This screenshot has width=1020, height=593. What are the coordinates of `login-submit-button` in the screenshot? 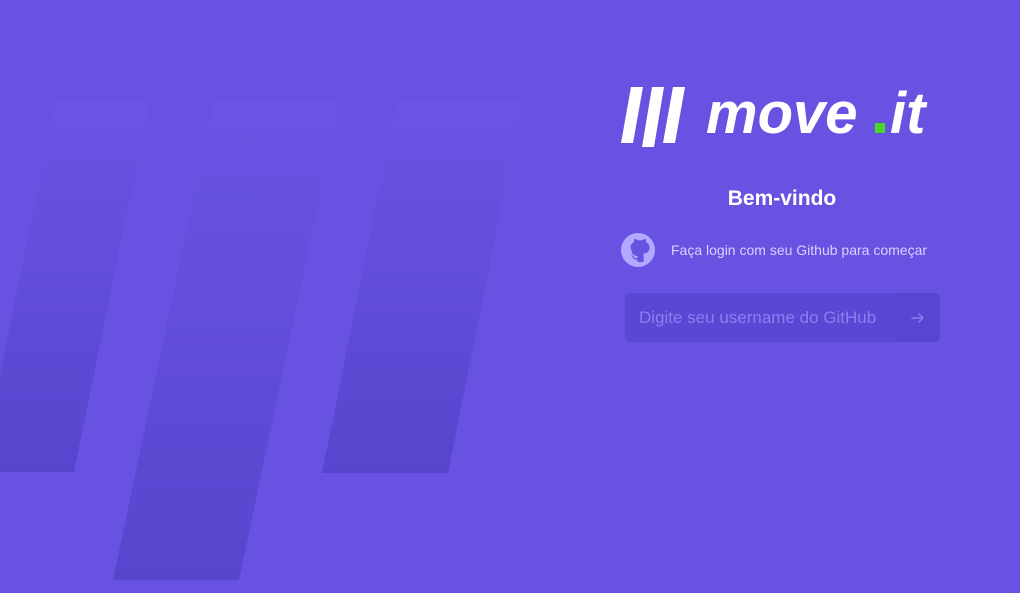 It's located at (917, 317).